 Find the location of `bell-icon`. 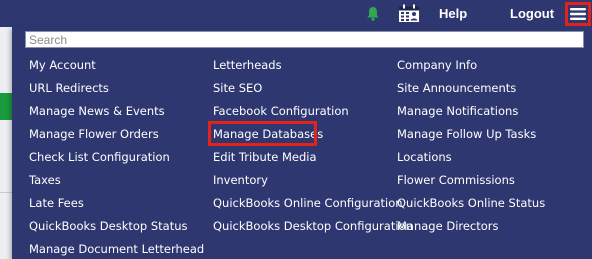

bell-icon is located at coordinates (373, 13).